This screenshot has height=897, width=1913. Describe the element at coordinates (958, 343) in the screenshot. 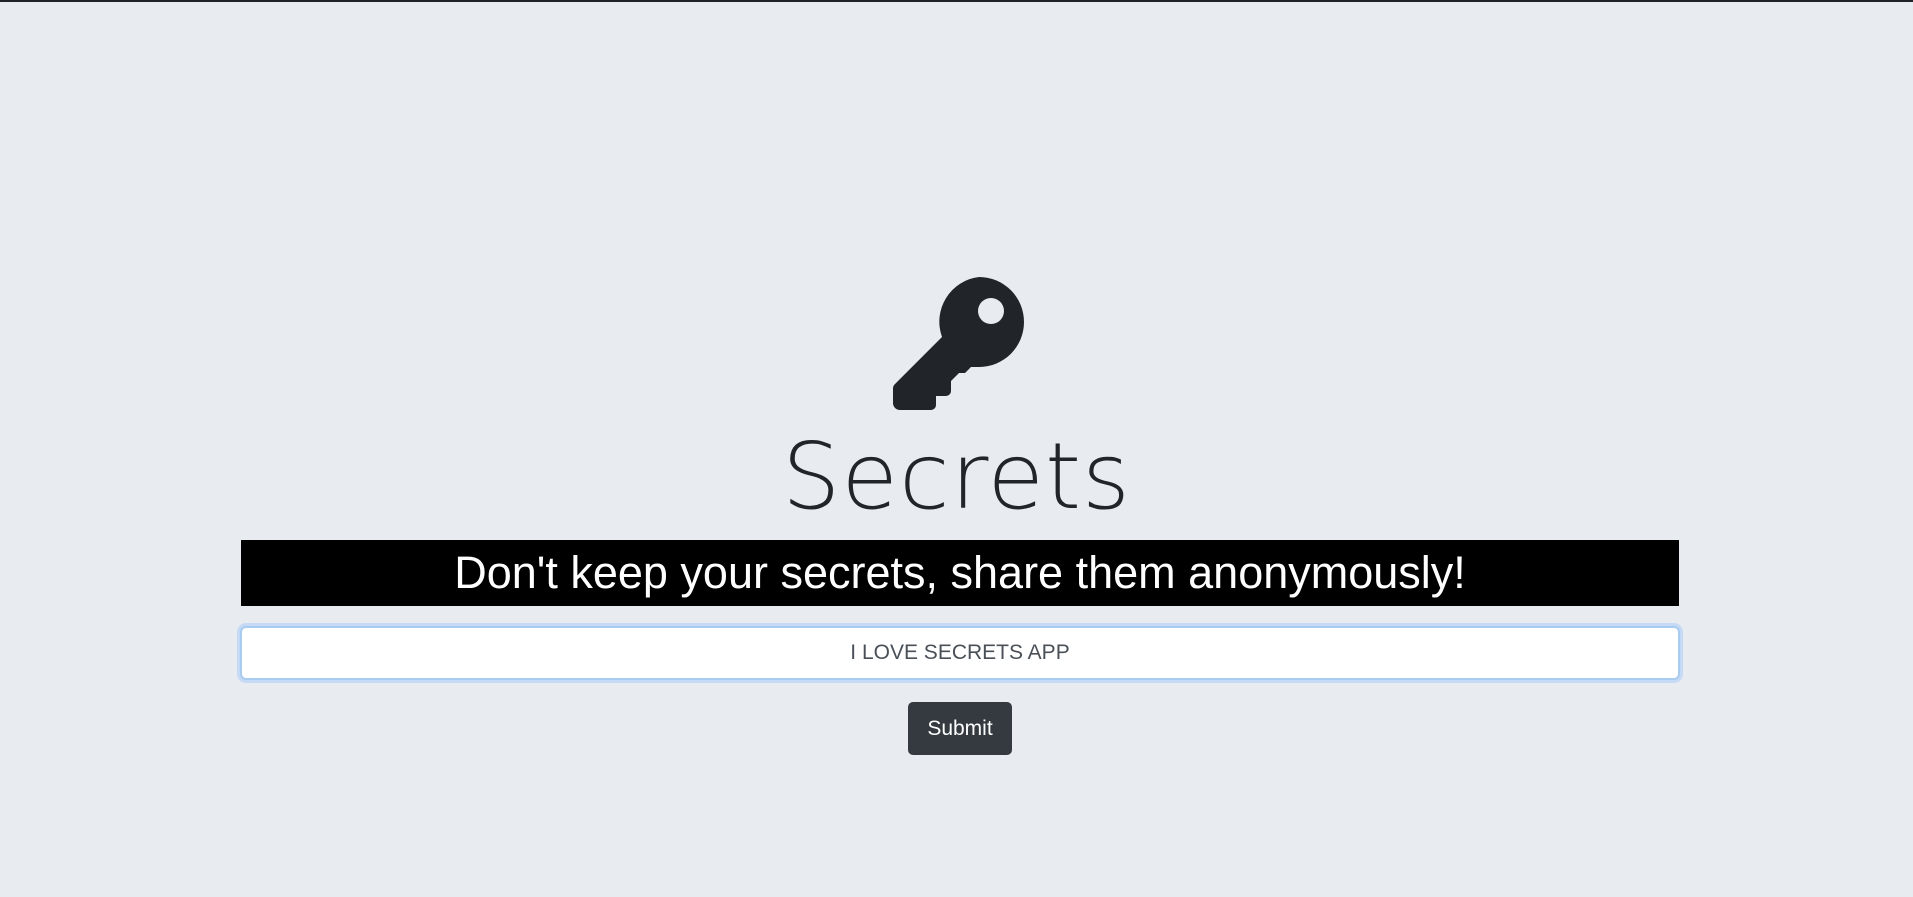

I see `key-icon` at that location.